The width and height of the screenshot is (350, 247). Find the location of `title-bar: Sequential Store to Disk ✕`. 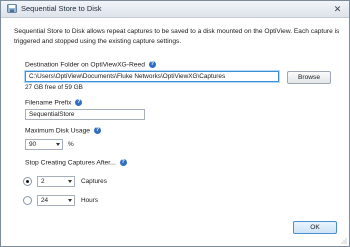

title-bar: Sequential Store to Disk ✕ is located at coordinates (175, 9).